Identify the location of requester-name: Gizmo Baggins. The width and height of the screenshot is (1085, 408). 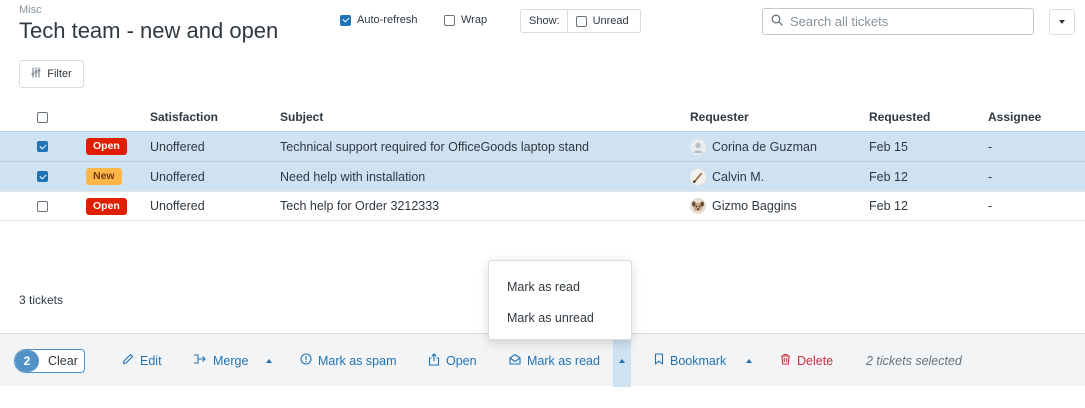
(754, 206).